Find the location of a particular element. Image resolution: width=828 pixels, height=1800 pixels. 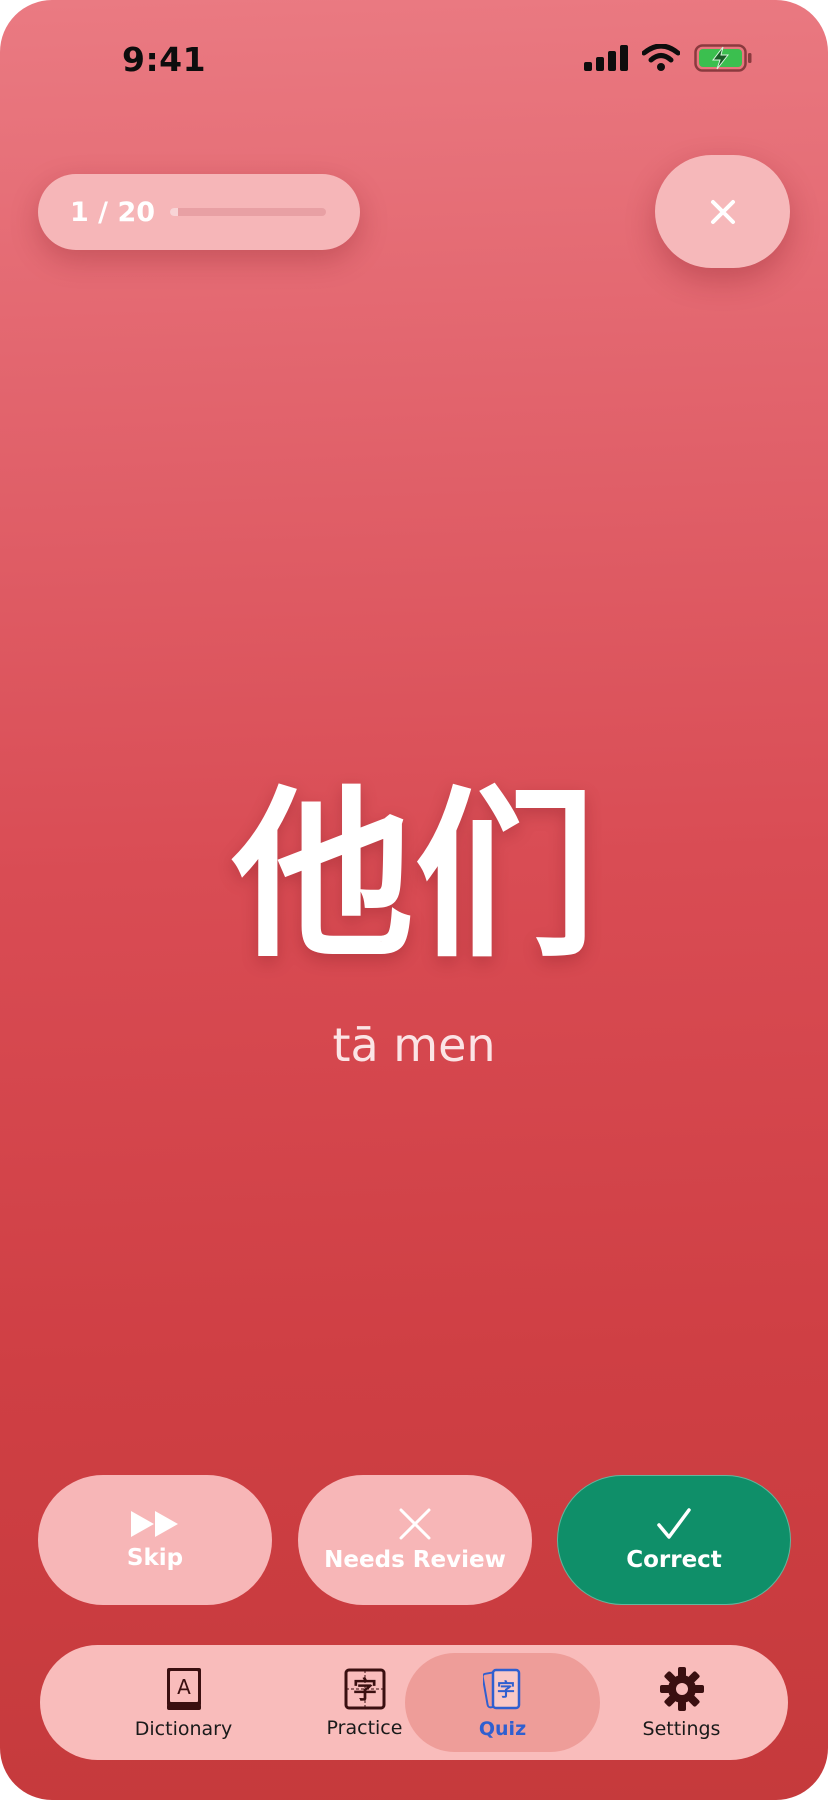

correct-button: Correct is located at coordinates (674, 1540).